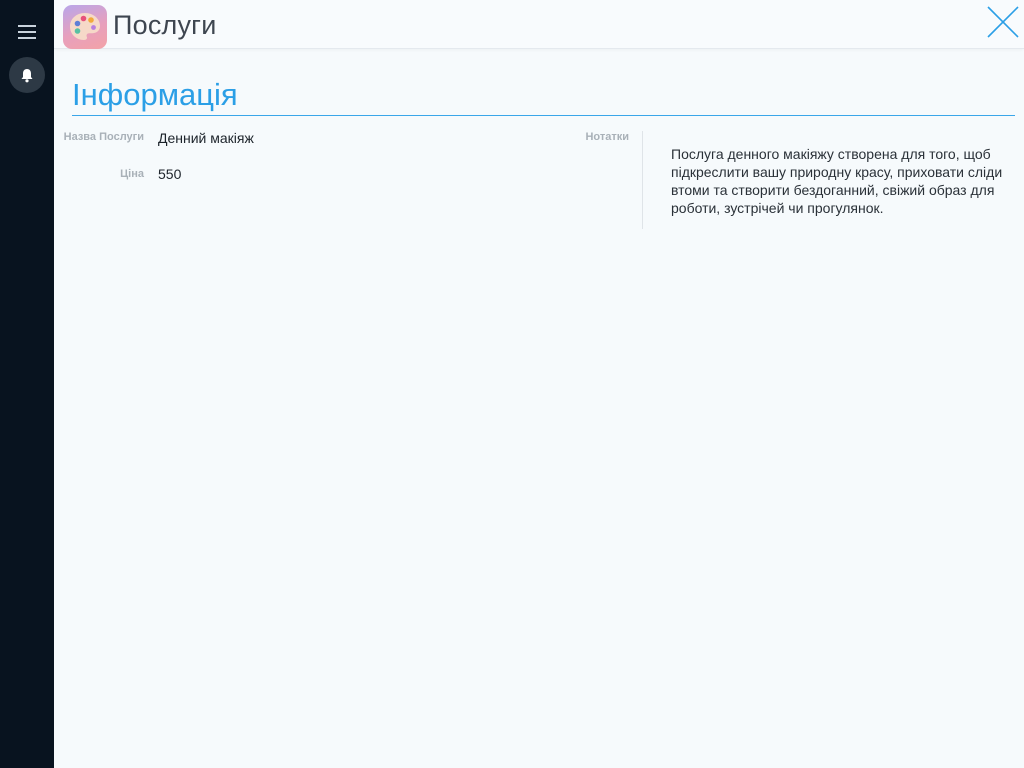 This screenshot has height=768, width=1024. I want to click on service-name-label: Назва Послуги, so click(103, 137).